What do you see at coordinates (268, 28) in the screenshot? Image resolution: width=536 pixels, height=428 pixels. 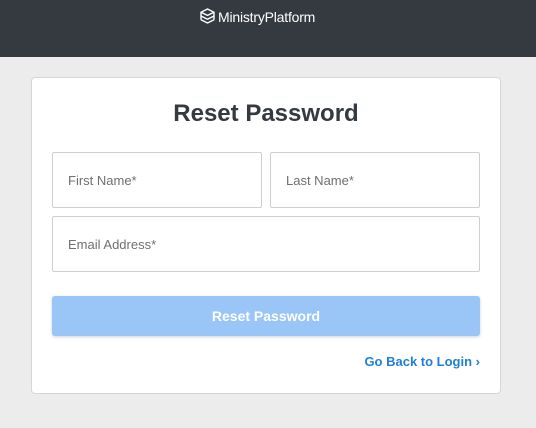 I see `top-header-bar: MinistryPlatform` at bounding box center [268, 28].